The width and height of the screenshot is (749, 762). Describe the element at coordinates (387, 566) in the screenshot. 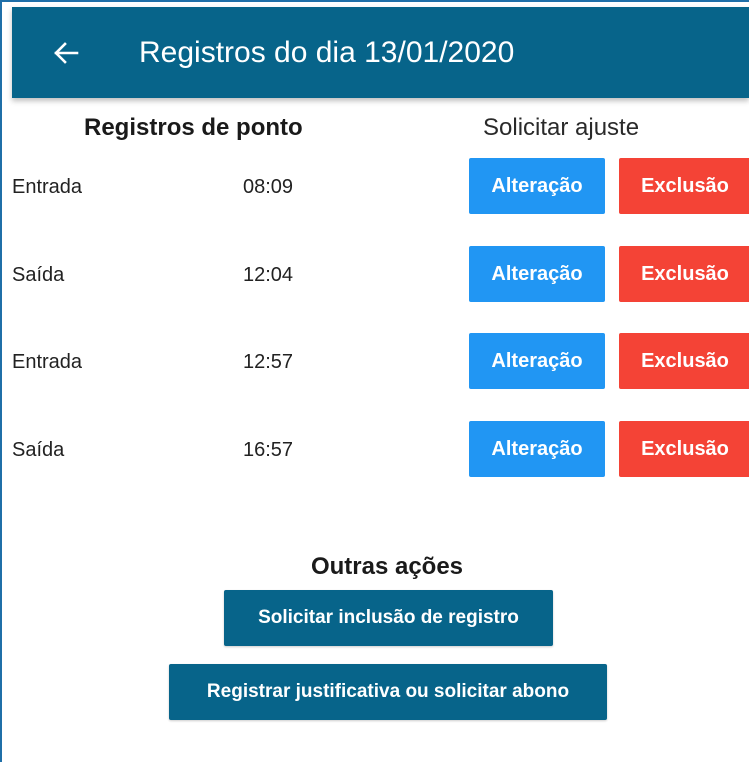

I see `other-actions-title: Outras ações` at that location.